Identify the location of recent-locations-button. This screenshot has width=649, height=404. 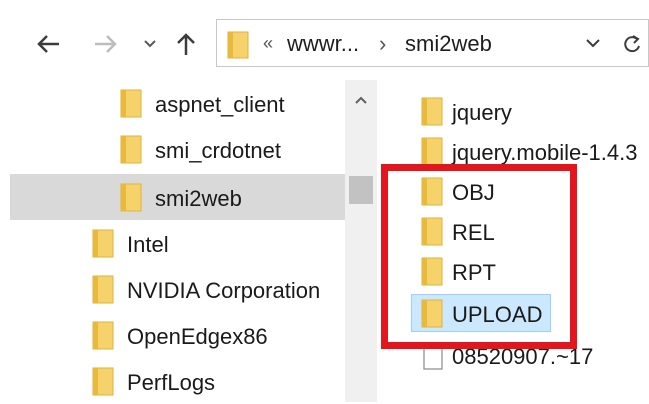
(150, 44).